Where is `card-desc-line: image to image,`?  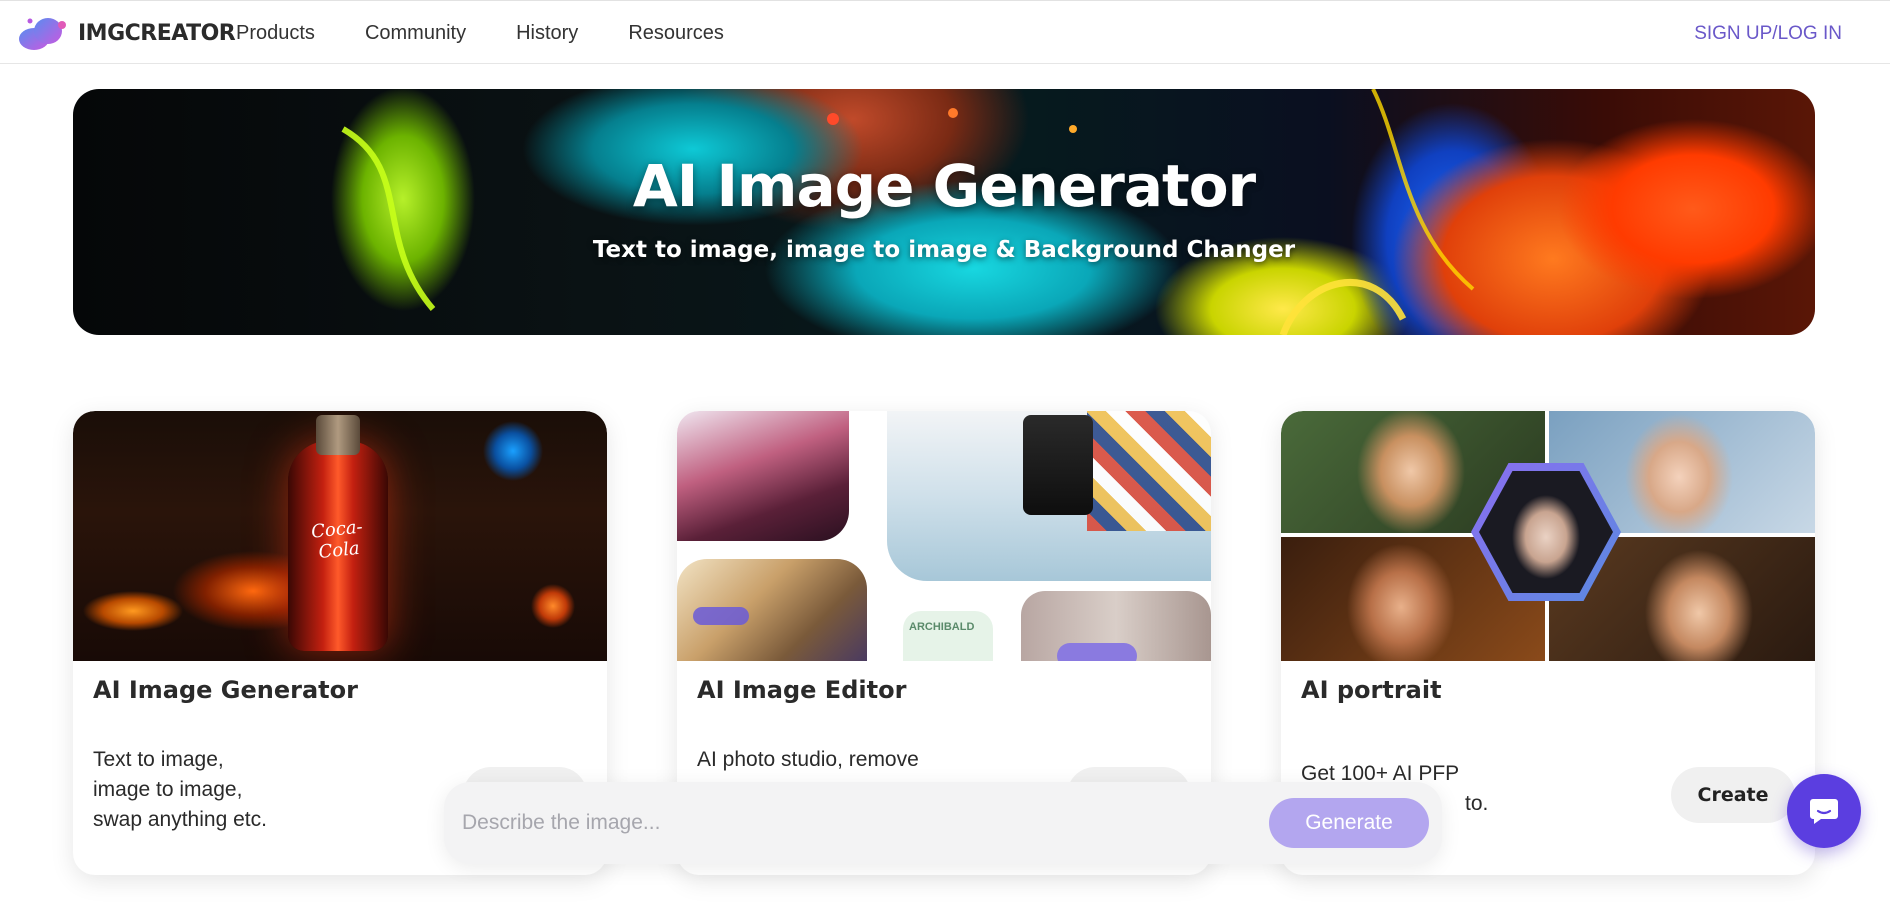 card-desc-line: image to image, is located at coordinates (168, 789).